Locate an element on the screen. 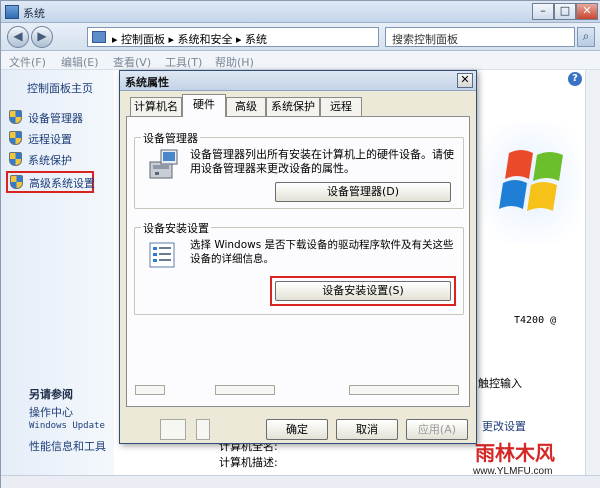 The image size is (600, 488). watermark-url: www.YLMFU.com is located at coordinates (513, 471).